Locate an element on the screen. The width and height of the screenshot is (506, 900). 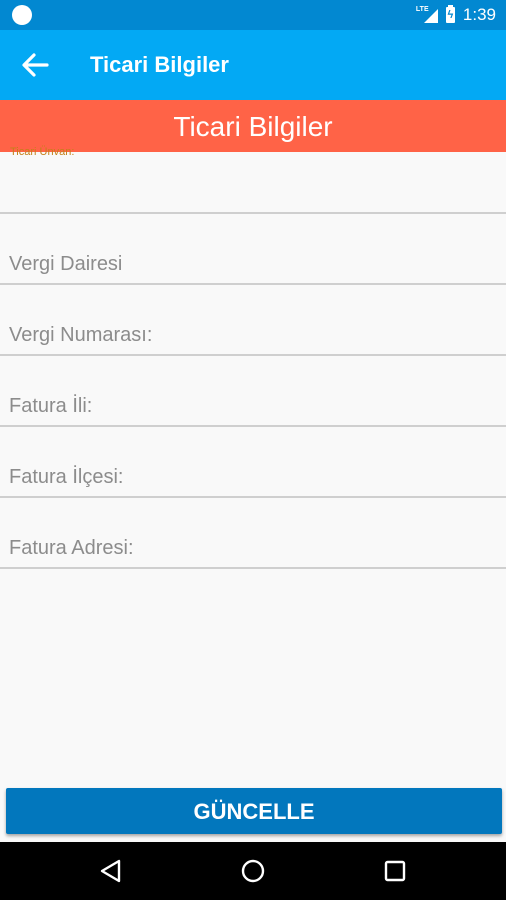
fatura-ili-placeholder: Fatura İli: is located at coordinates (51, 406).